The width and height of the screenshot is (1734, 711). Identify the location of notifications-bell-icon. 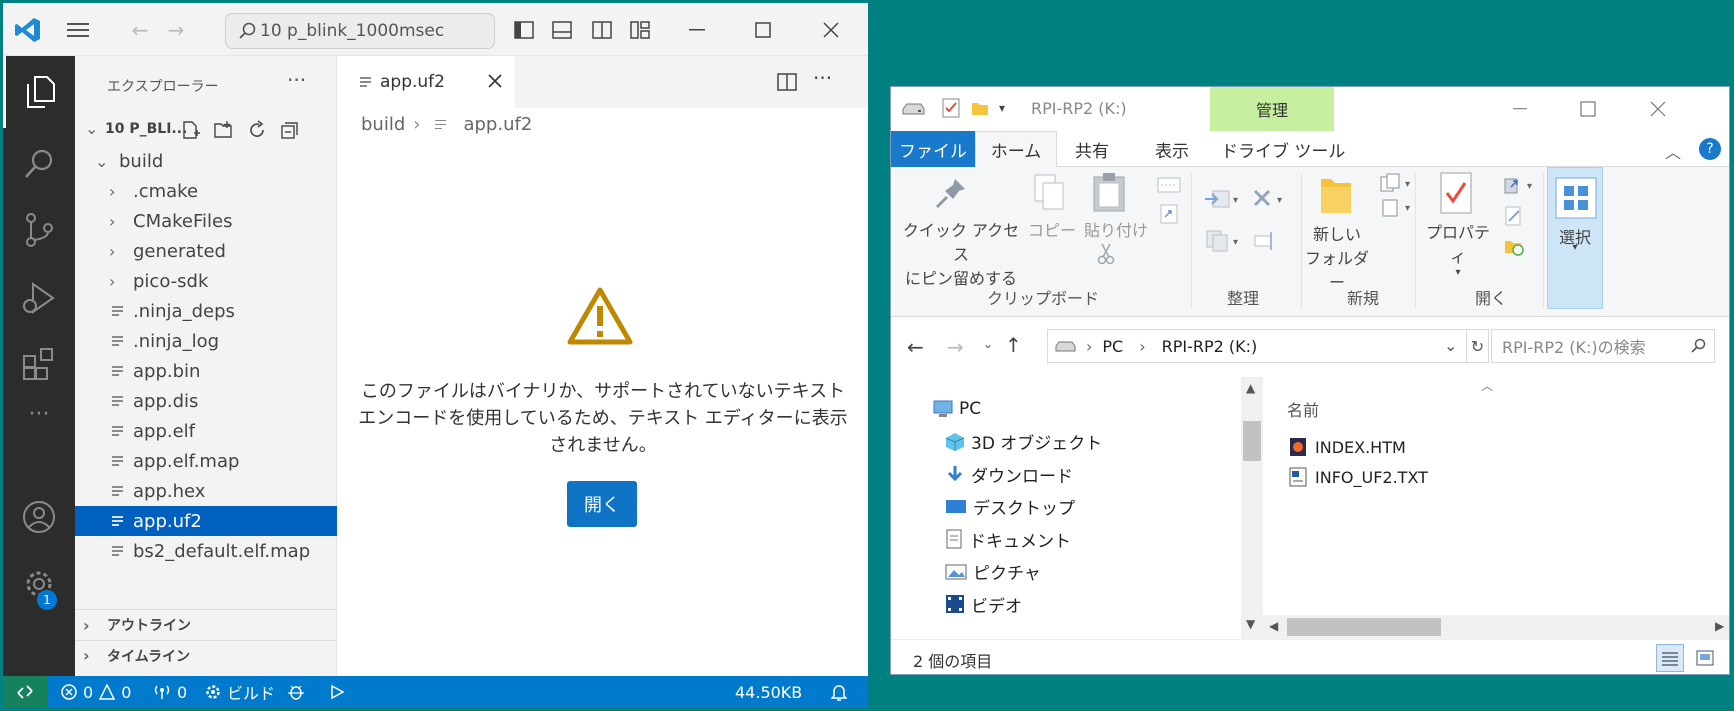
(839, 692).